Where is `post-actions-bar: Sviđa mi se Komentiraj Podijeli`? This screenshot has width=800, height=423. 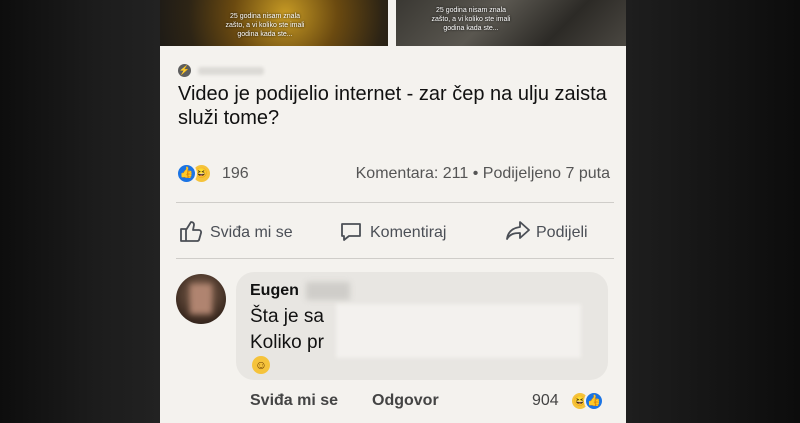 post-actions-bar: Sviđa mi se Komentiraj Podijeli is located at coordinates (393, 234).